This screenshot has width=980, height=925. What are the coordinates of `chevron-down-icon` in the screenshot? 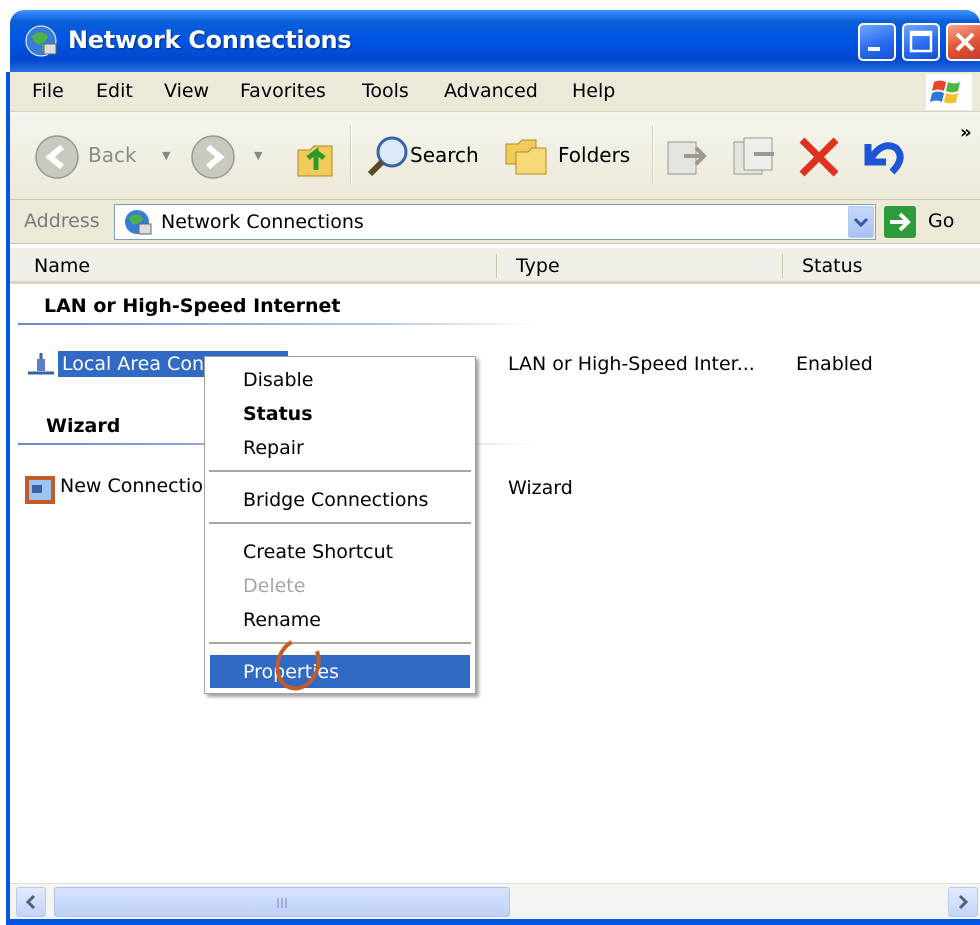 It's located at (861, 222).